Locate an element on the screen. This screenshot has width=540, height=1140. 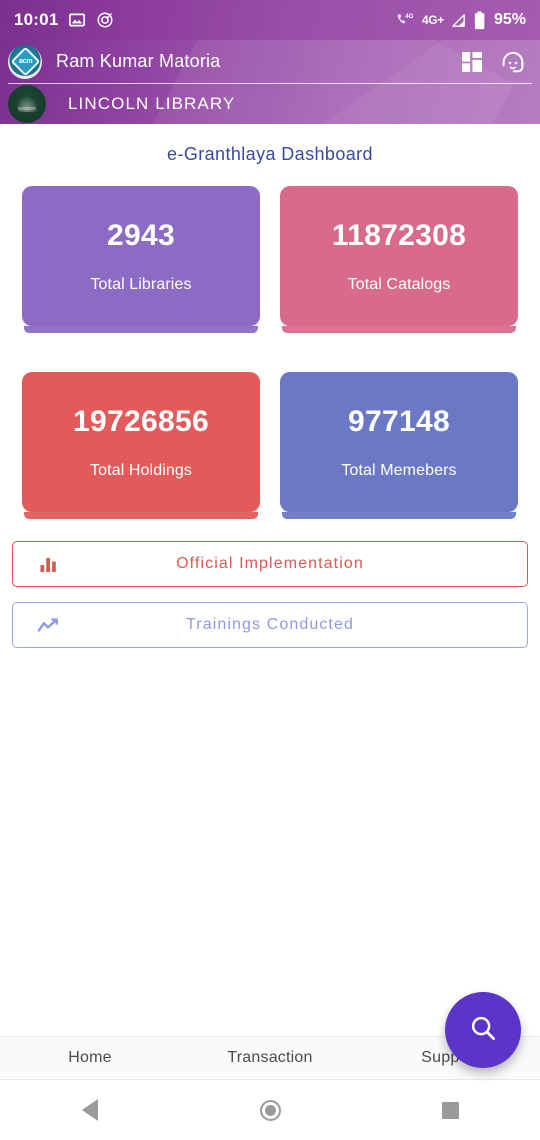
app-bar-actions is located at coordinates (493, 62).